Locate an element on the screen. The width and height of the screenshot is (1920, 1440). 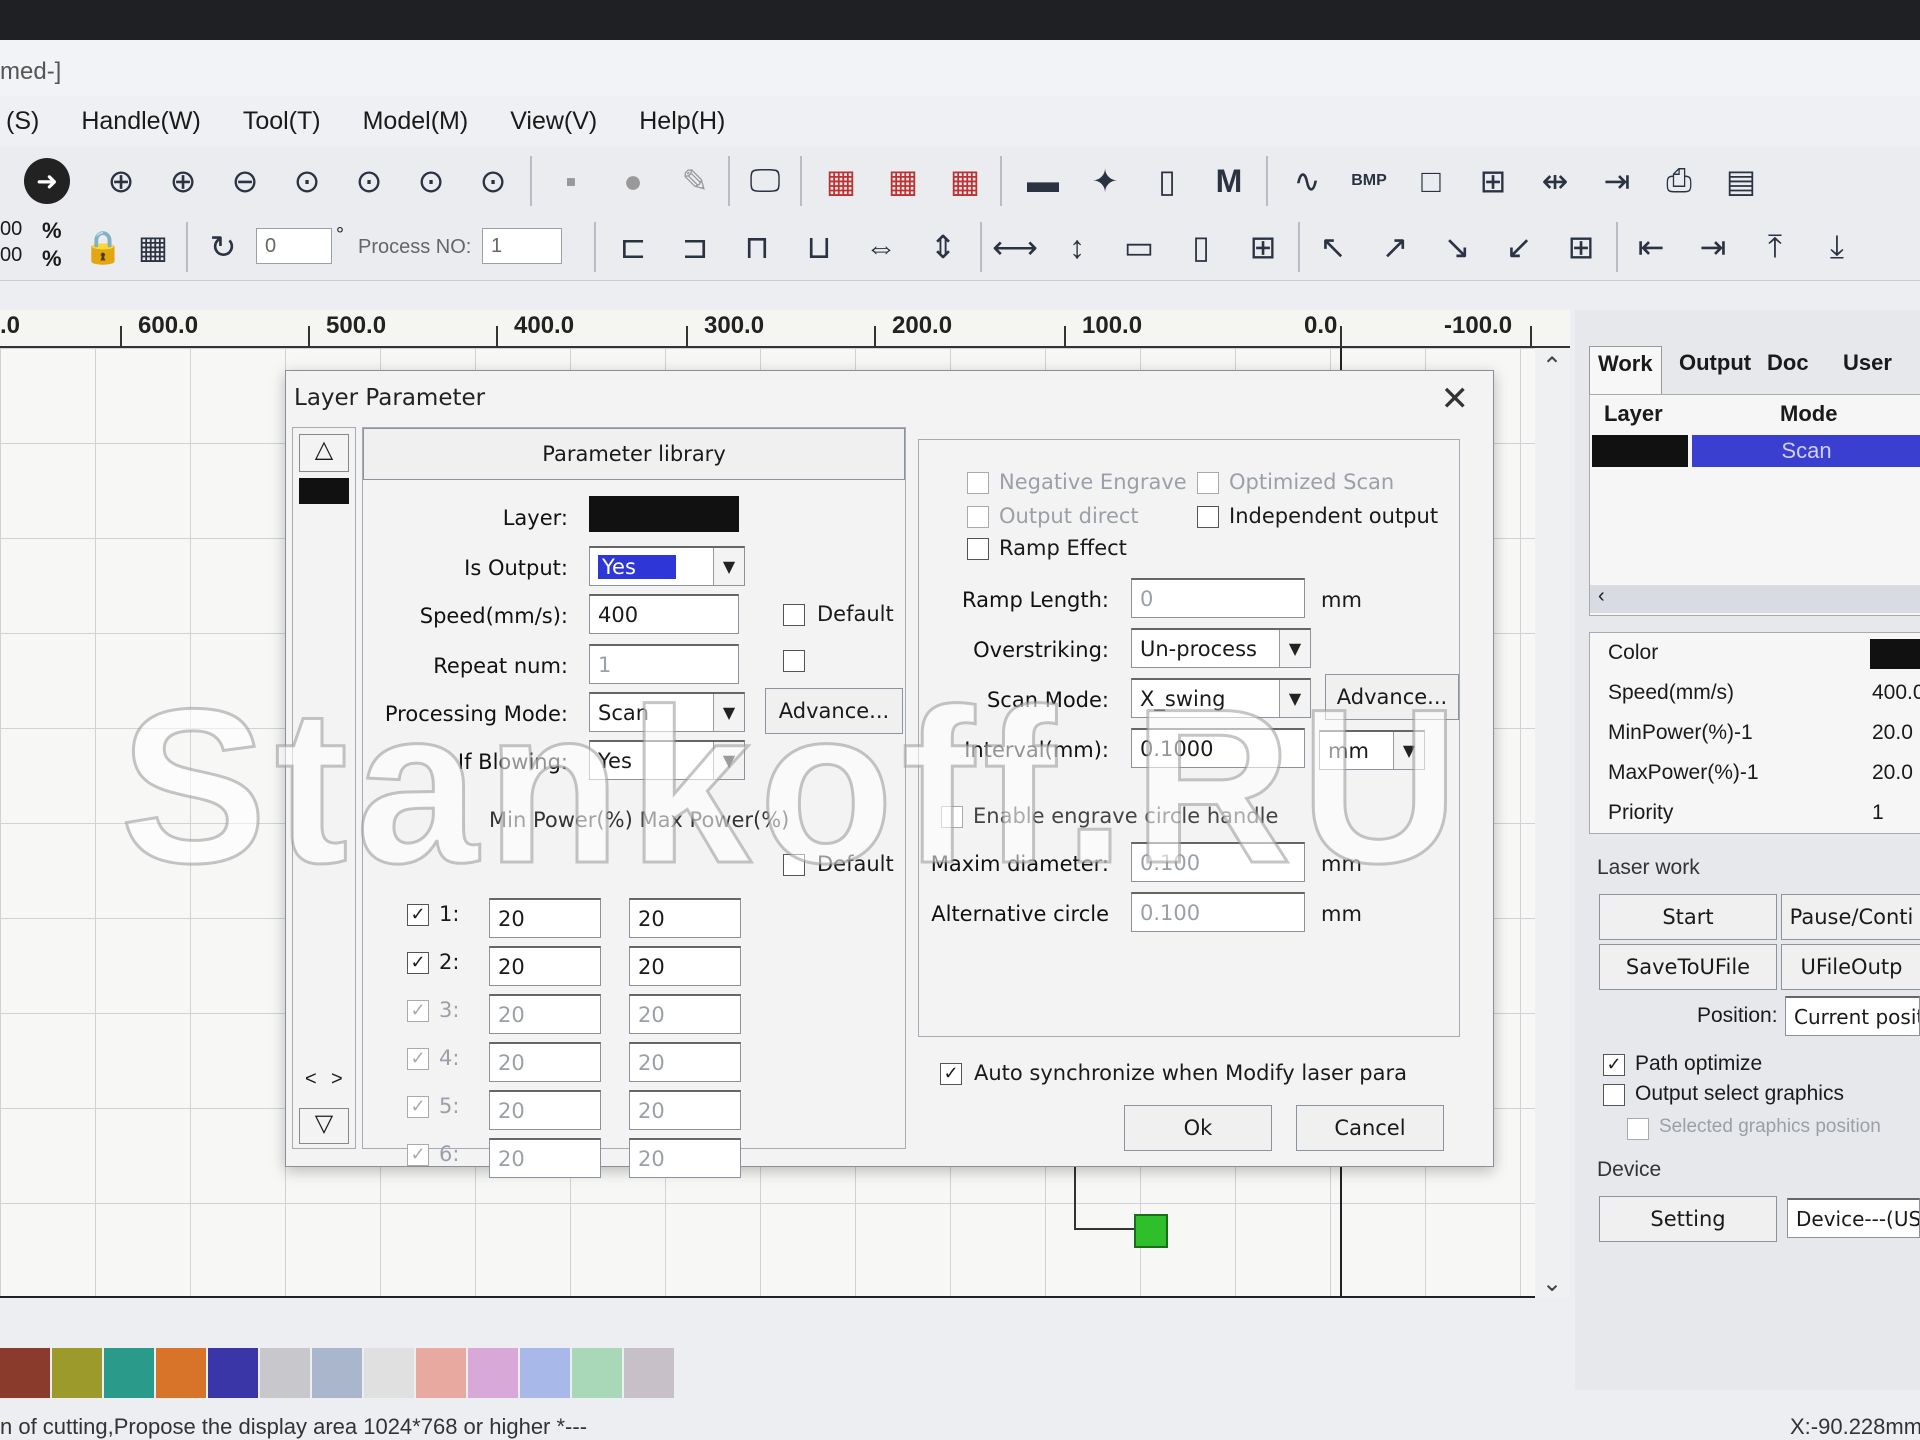
ok-button: Ok is located at coordinates (1198, 1128).